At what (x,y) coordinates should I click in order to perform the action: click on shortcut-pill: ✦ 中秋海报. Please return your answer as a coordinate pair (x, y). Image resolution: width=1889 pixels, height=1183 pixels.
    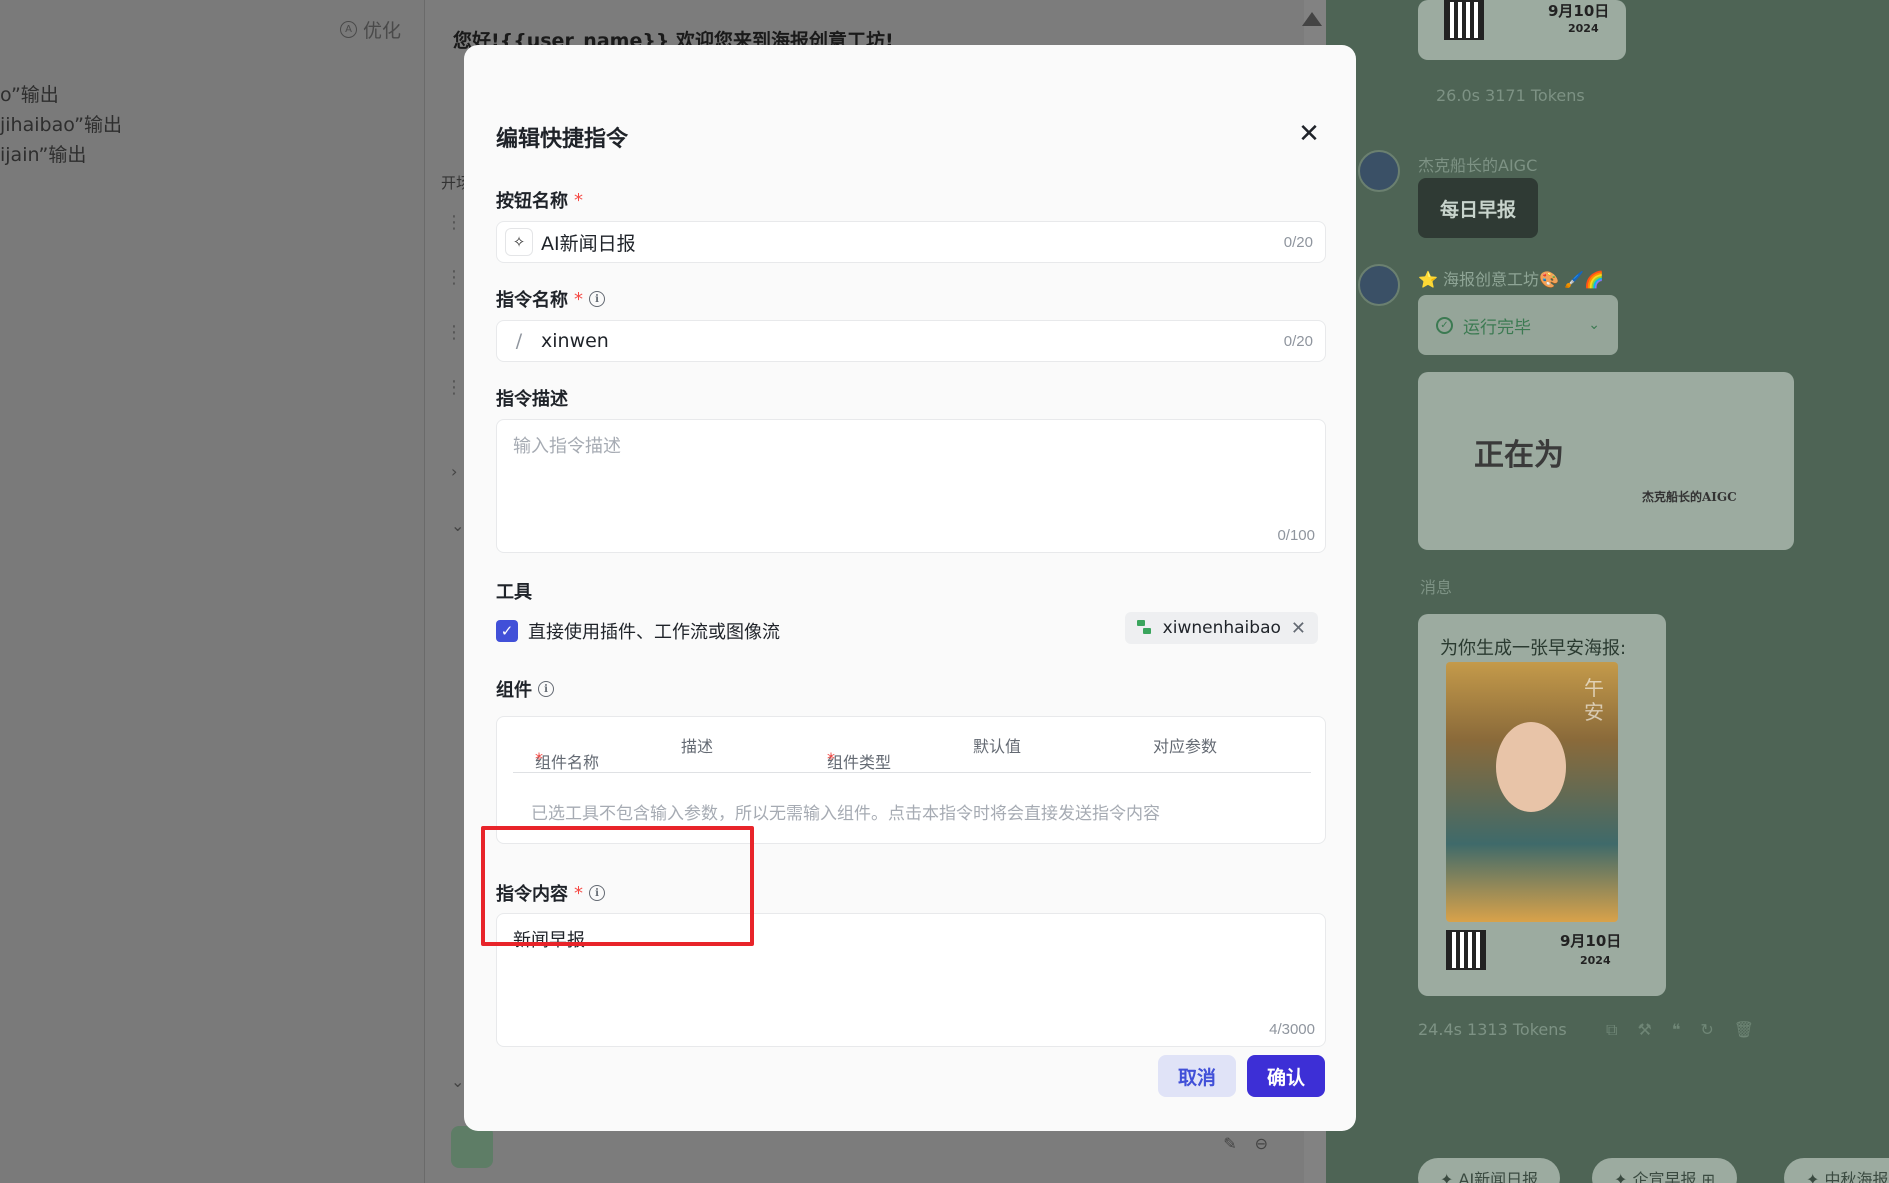
    Looking at the image, I should click on (1836, 1170).